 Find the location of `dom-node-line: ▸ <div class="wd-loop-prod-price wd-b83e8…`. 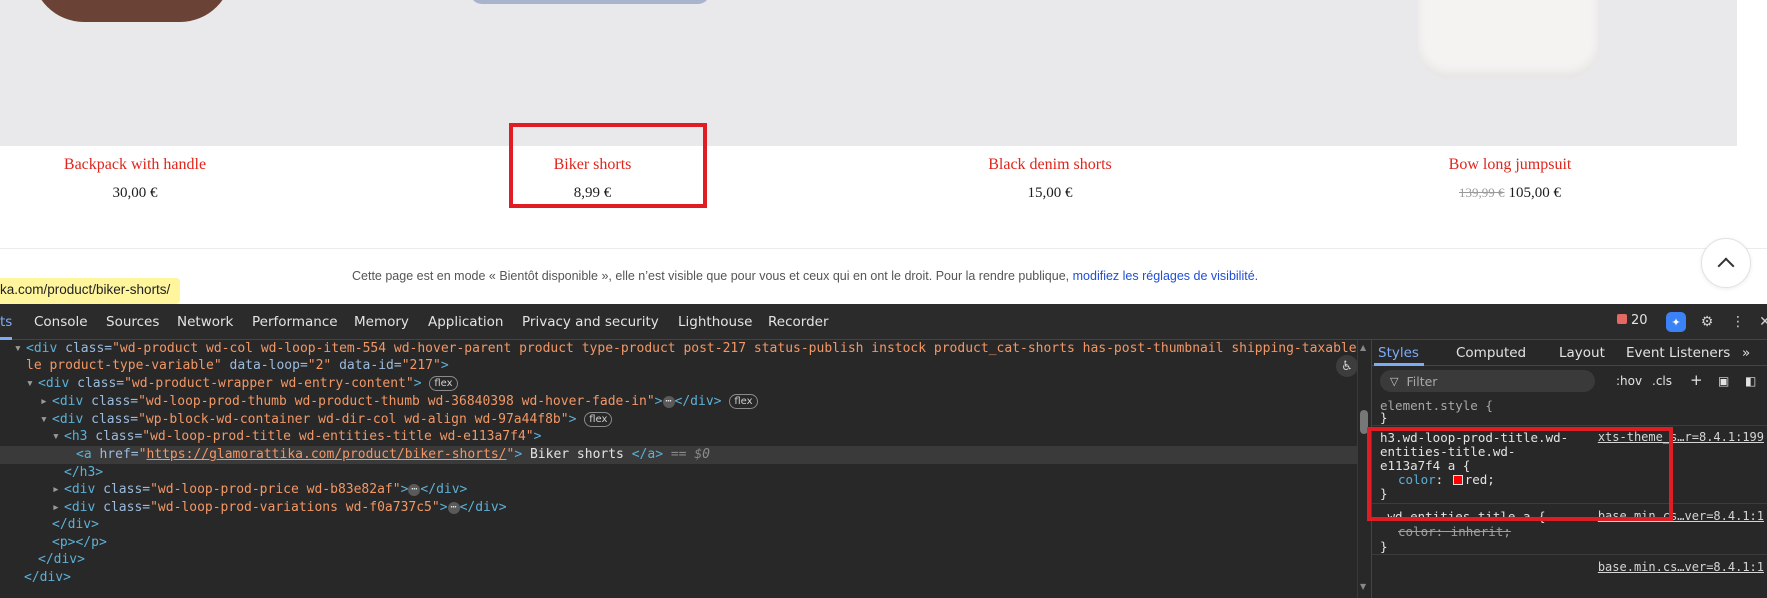

dom-node-line: ▸ <div class="wd-loop-prod-price wd-b83e8… is located at coordinates (259, 490).